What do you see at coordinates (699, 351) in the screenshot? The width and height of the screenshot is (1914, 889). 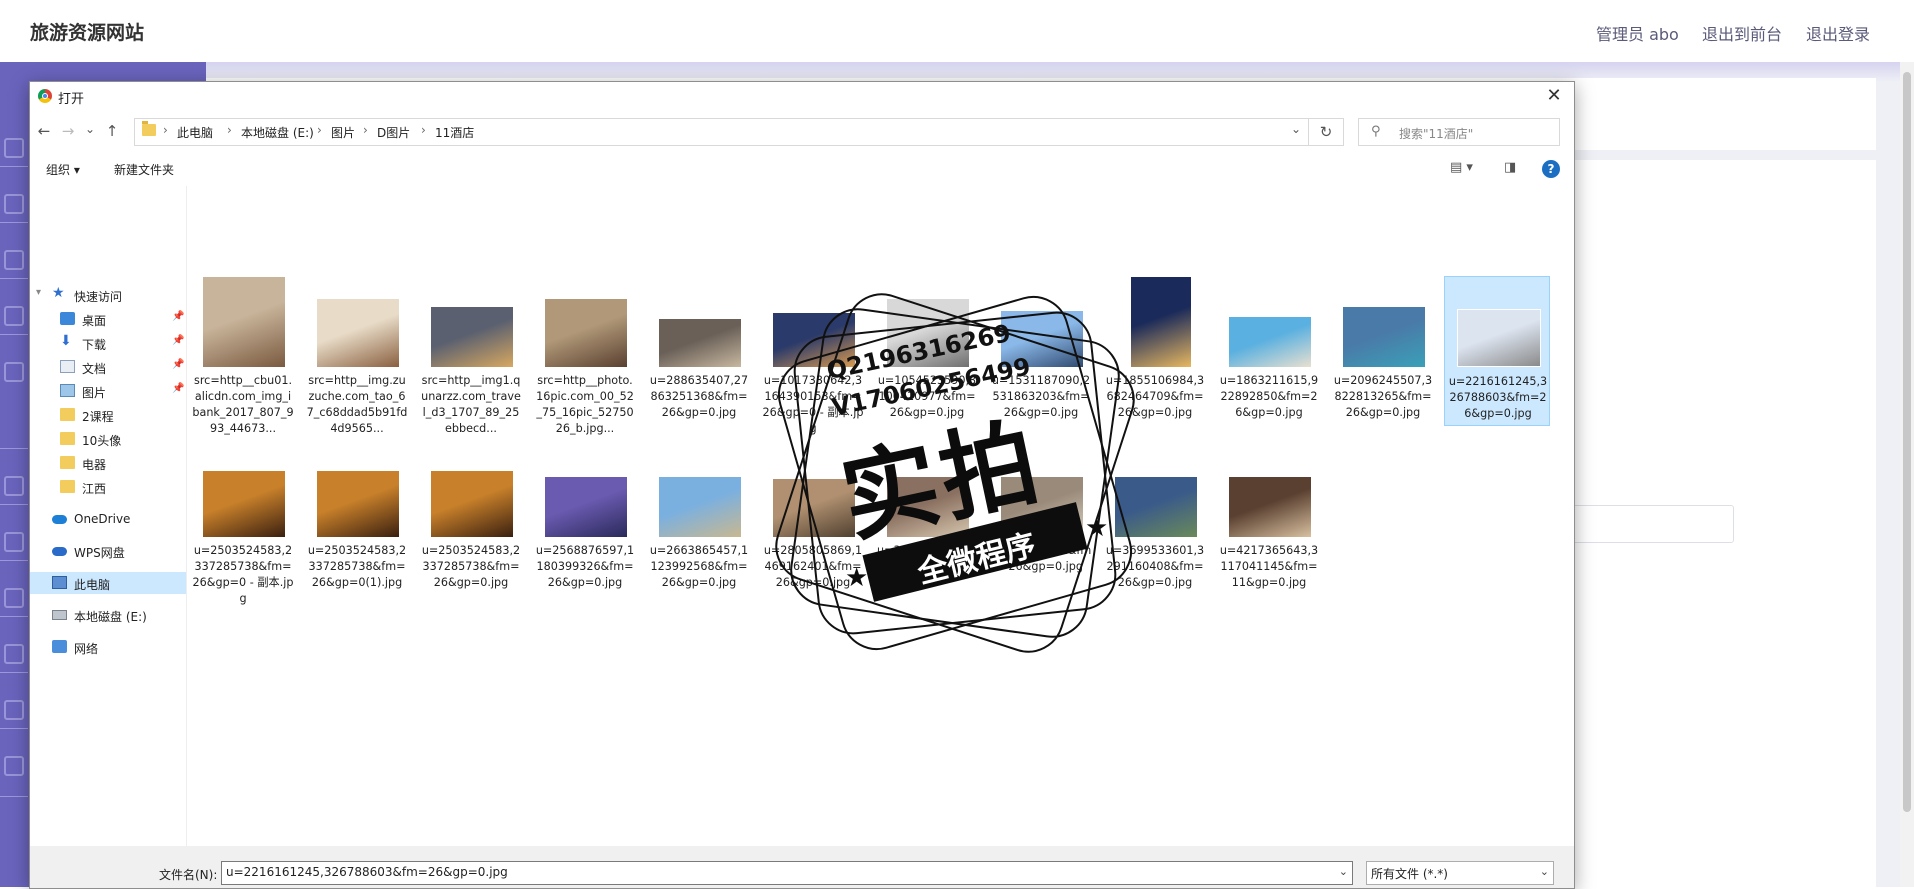 I see `file-item: u=288635407,27863251368&fm=26&gp=0.jpg` at bounding box center [699, 351].